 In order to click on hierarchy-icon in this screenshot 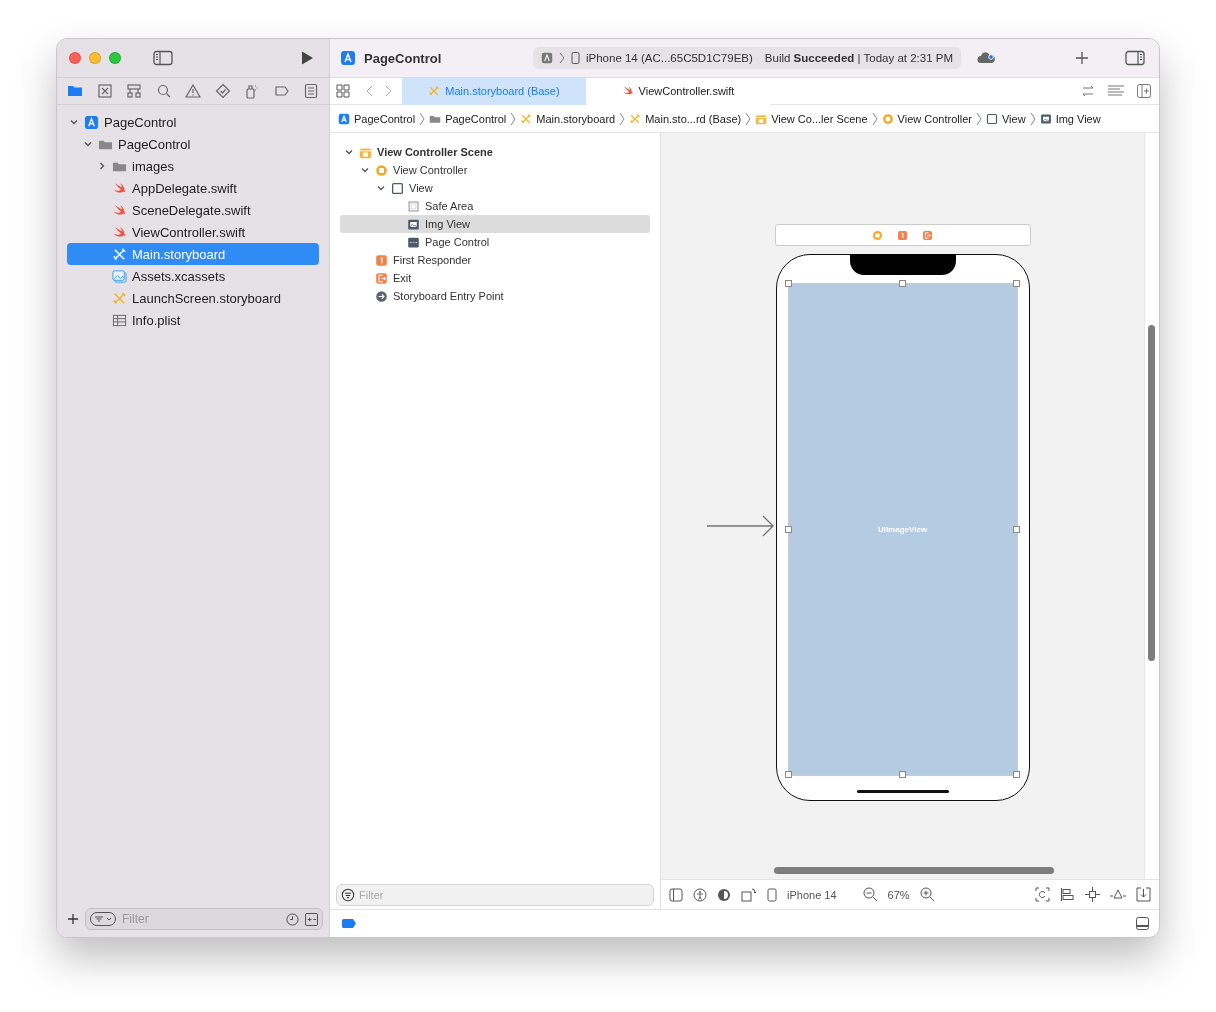, I will do `click(134, 91)`.